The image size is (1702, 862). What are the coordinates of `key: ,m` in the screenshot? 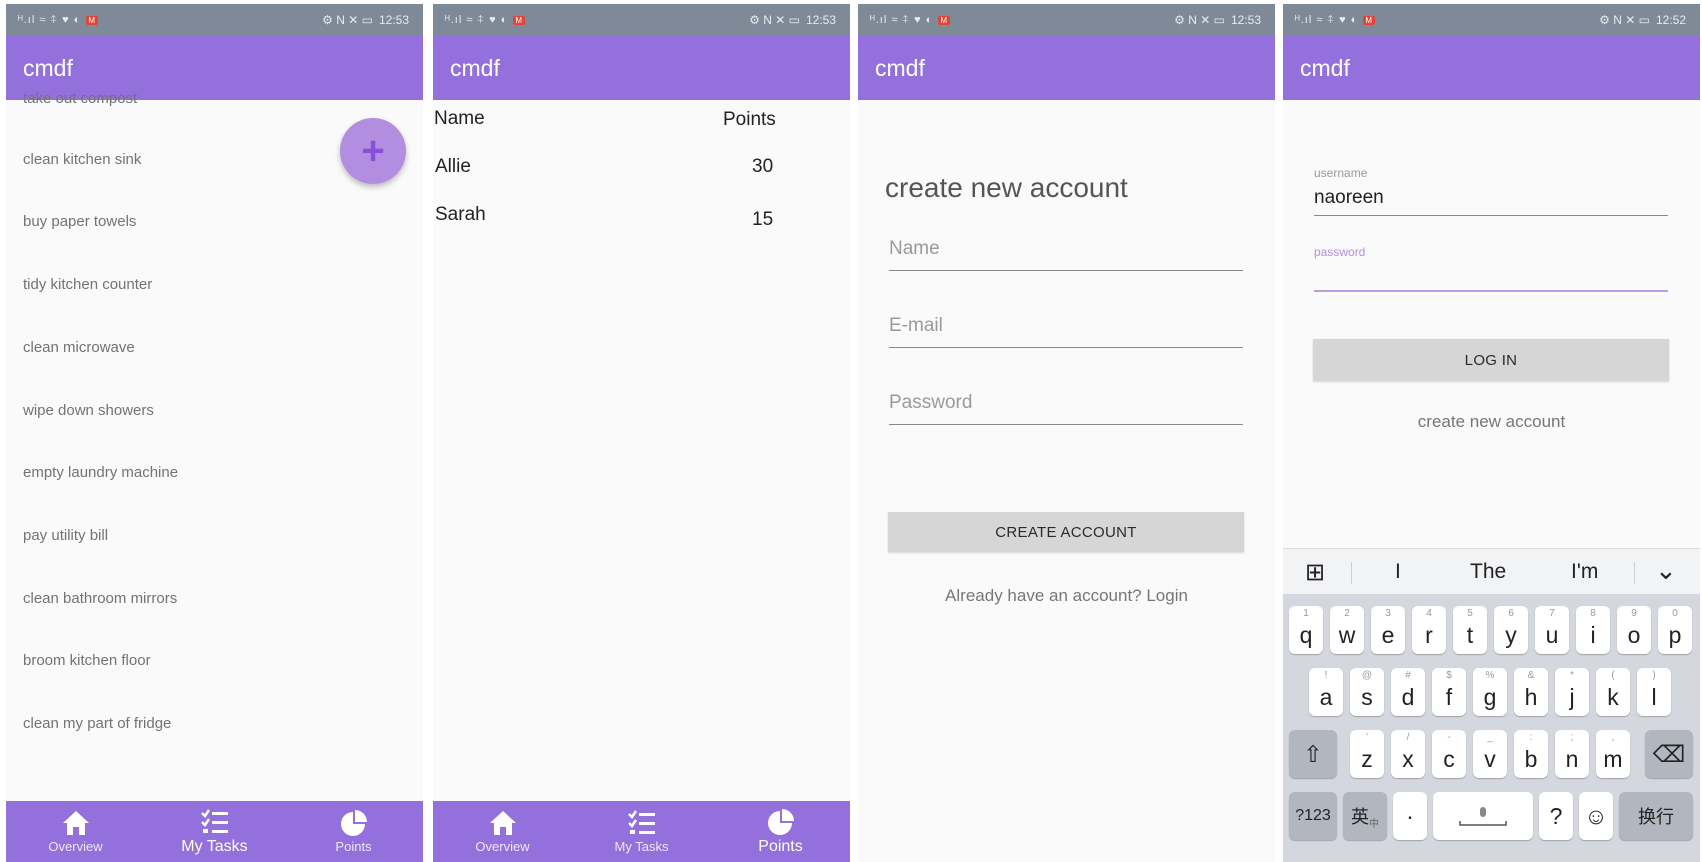 It's located at (1613, 754).